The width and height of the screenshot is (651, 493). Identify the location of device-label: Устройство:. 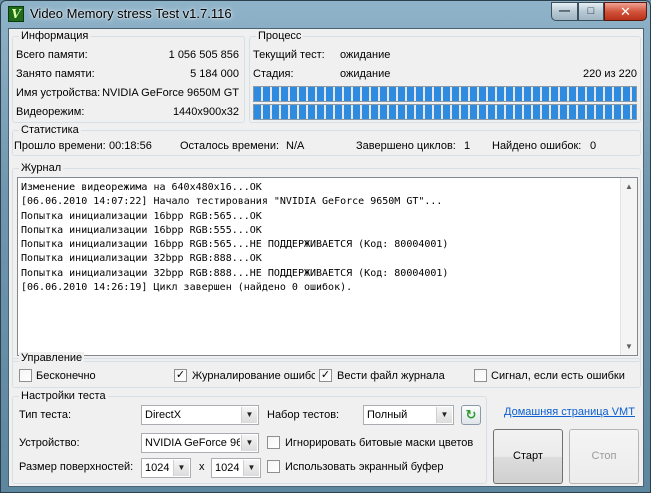
(49, 443).